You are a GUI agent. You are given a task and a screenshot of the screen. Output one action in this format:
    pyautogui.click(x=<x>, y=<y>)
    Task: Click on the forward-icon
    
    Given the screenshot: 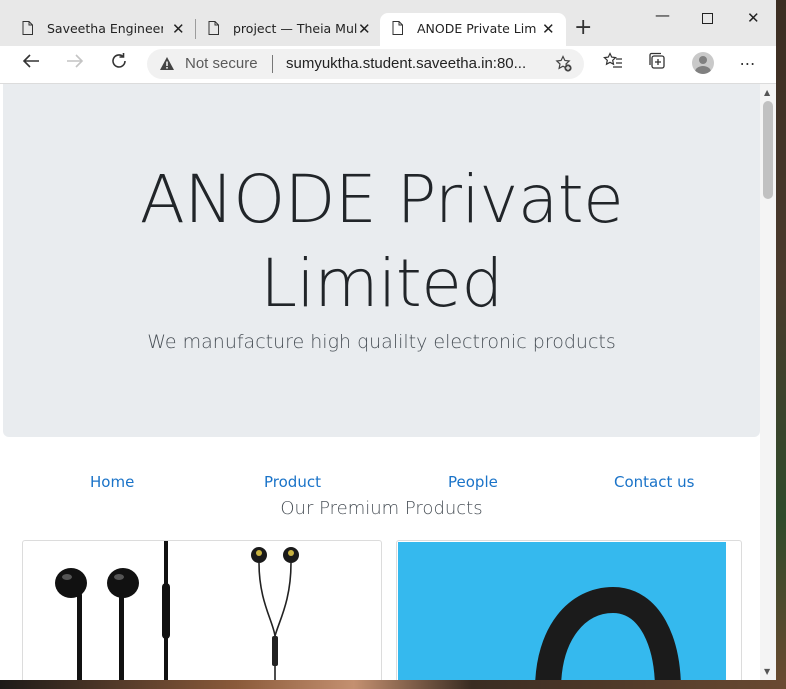 What is the action you would take?
    pyautogui.click(x=75, y=64)
    